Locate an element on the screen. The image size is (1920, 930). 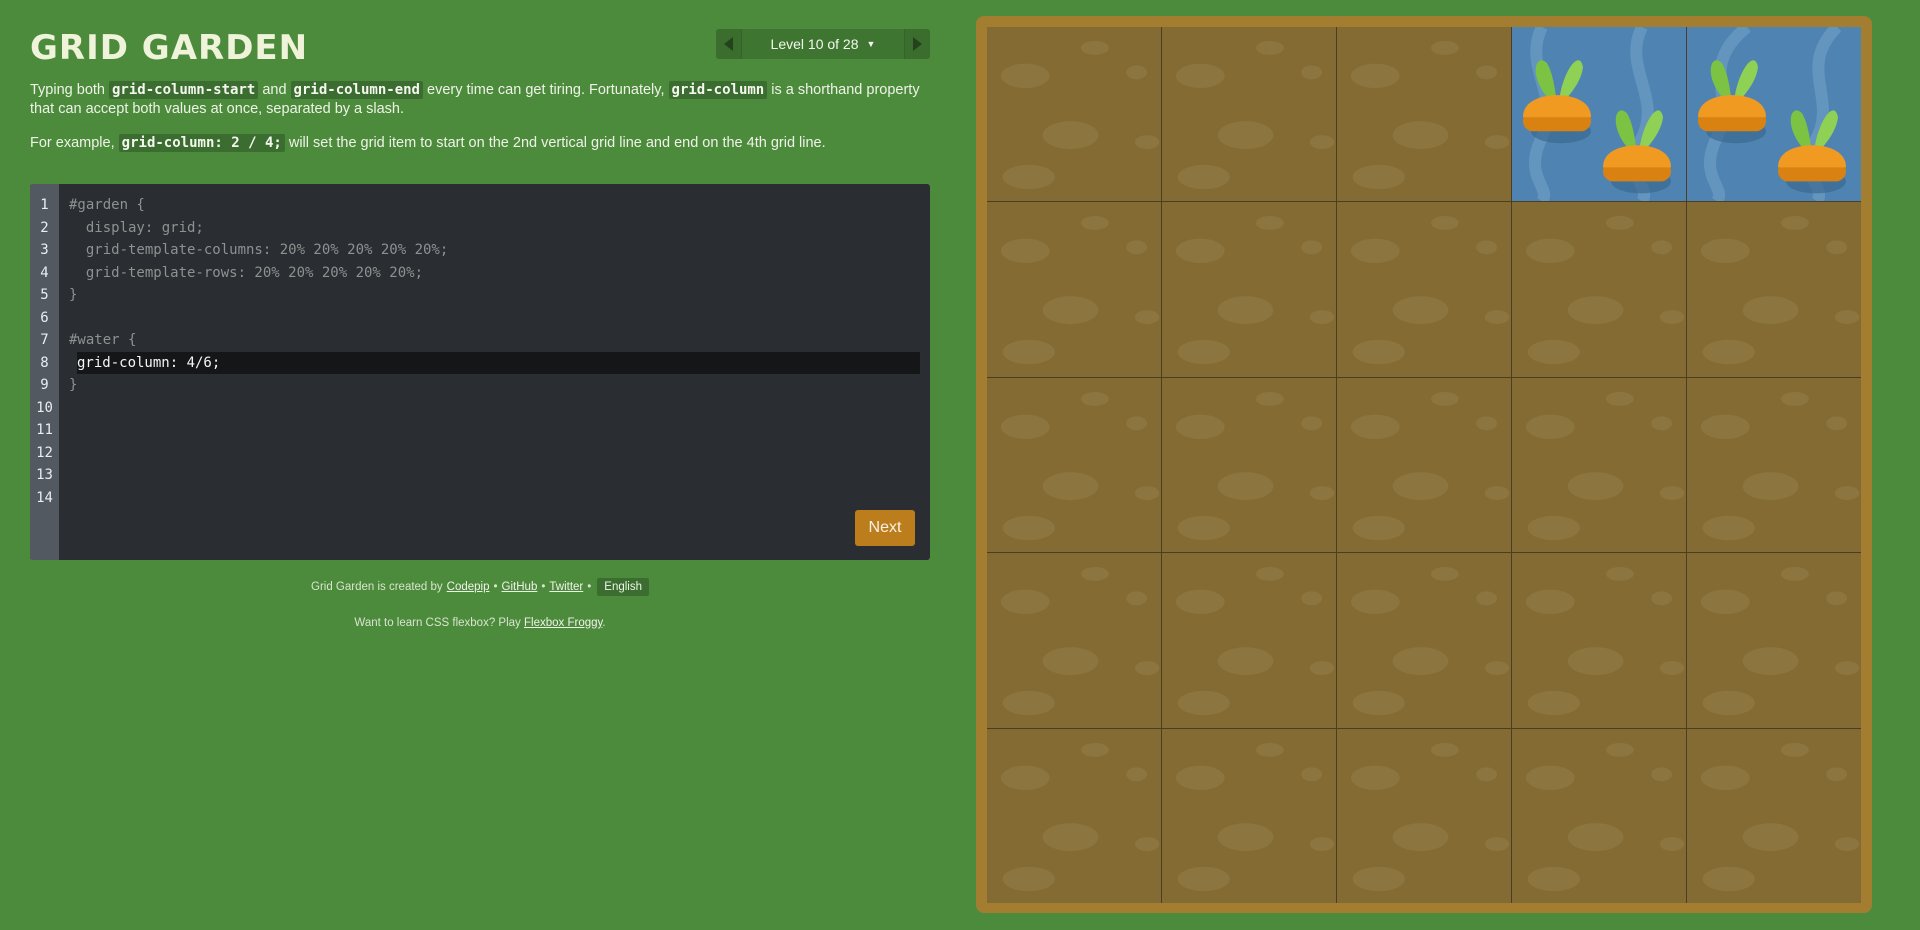
css-answer-input: grid-column: 4/6; is located at coordinates (498, 362).